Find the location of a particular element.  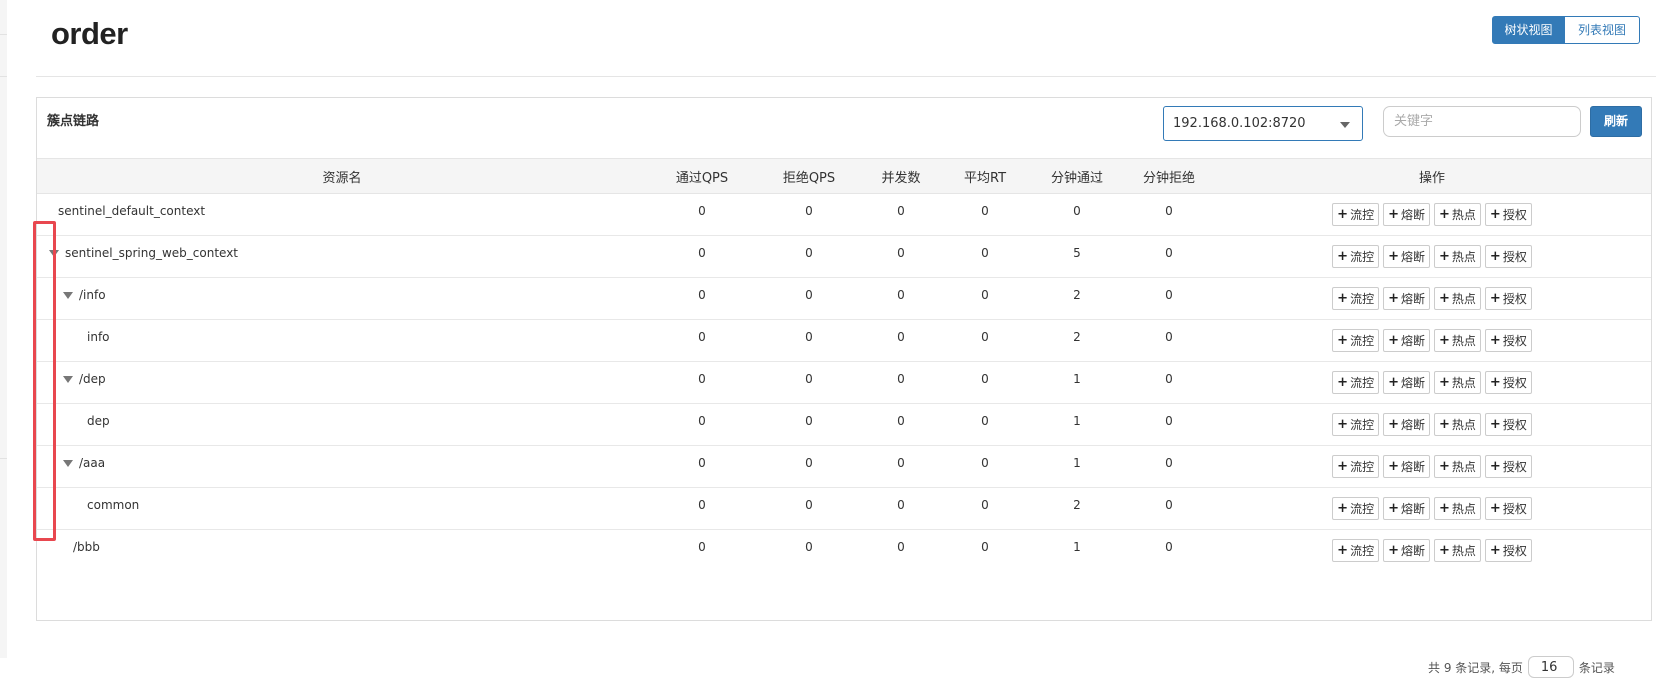

avg-rt-cell: 0 is located at coordinates (985, 295).